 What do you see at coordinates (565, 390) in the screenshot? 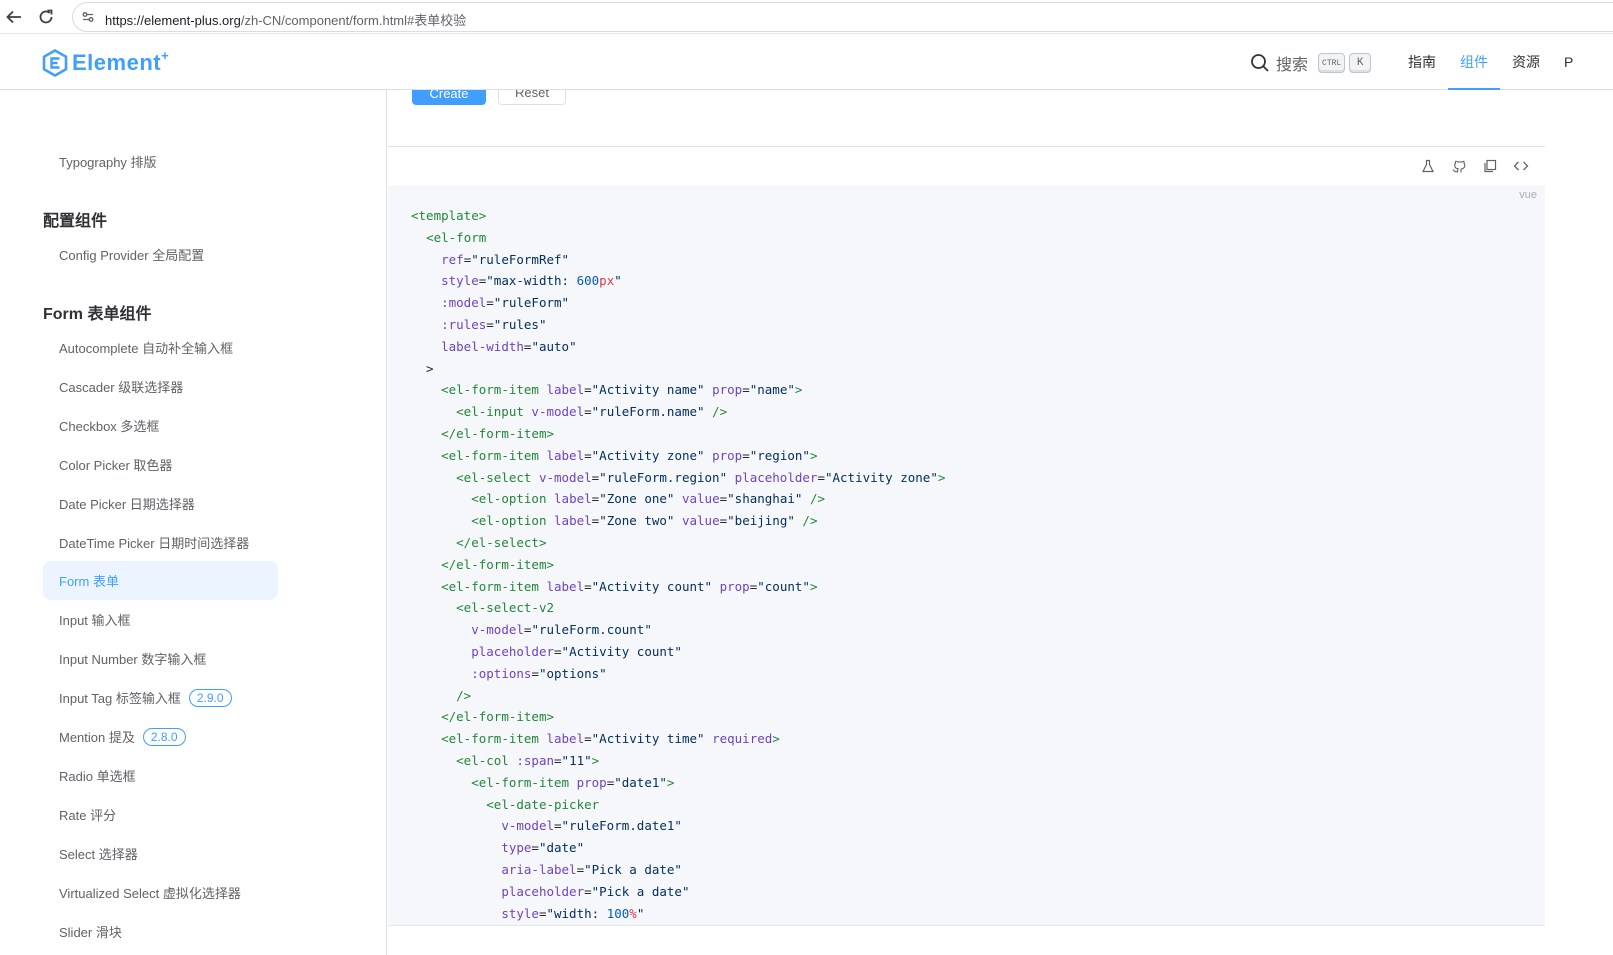
I see `code-token: label` at bounding box center [565, 390].